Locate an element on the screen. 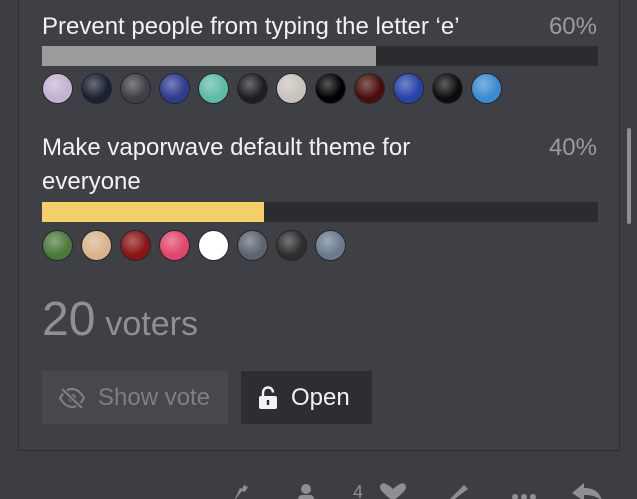  open-button: Open is located at coordinates (306, 397).